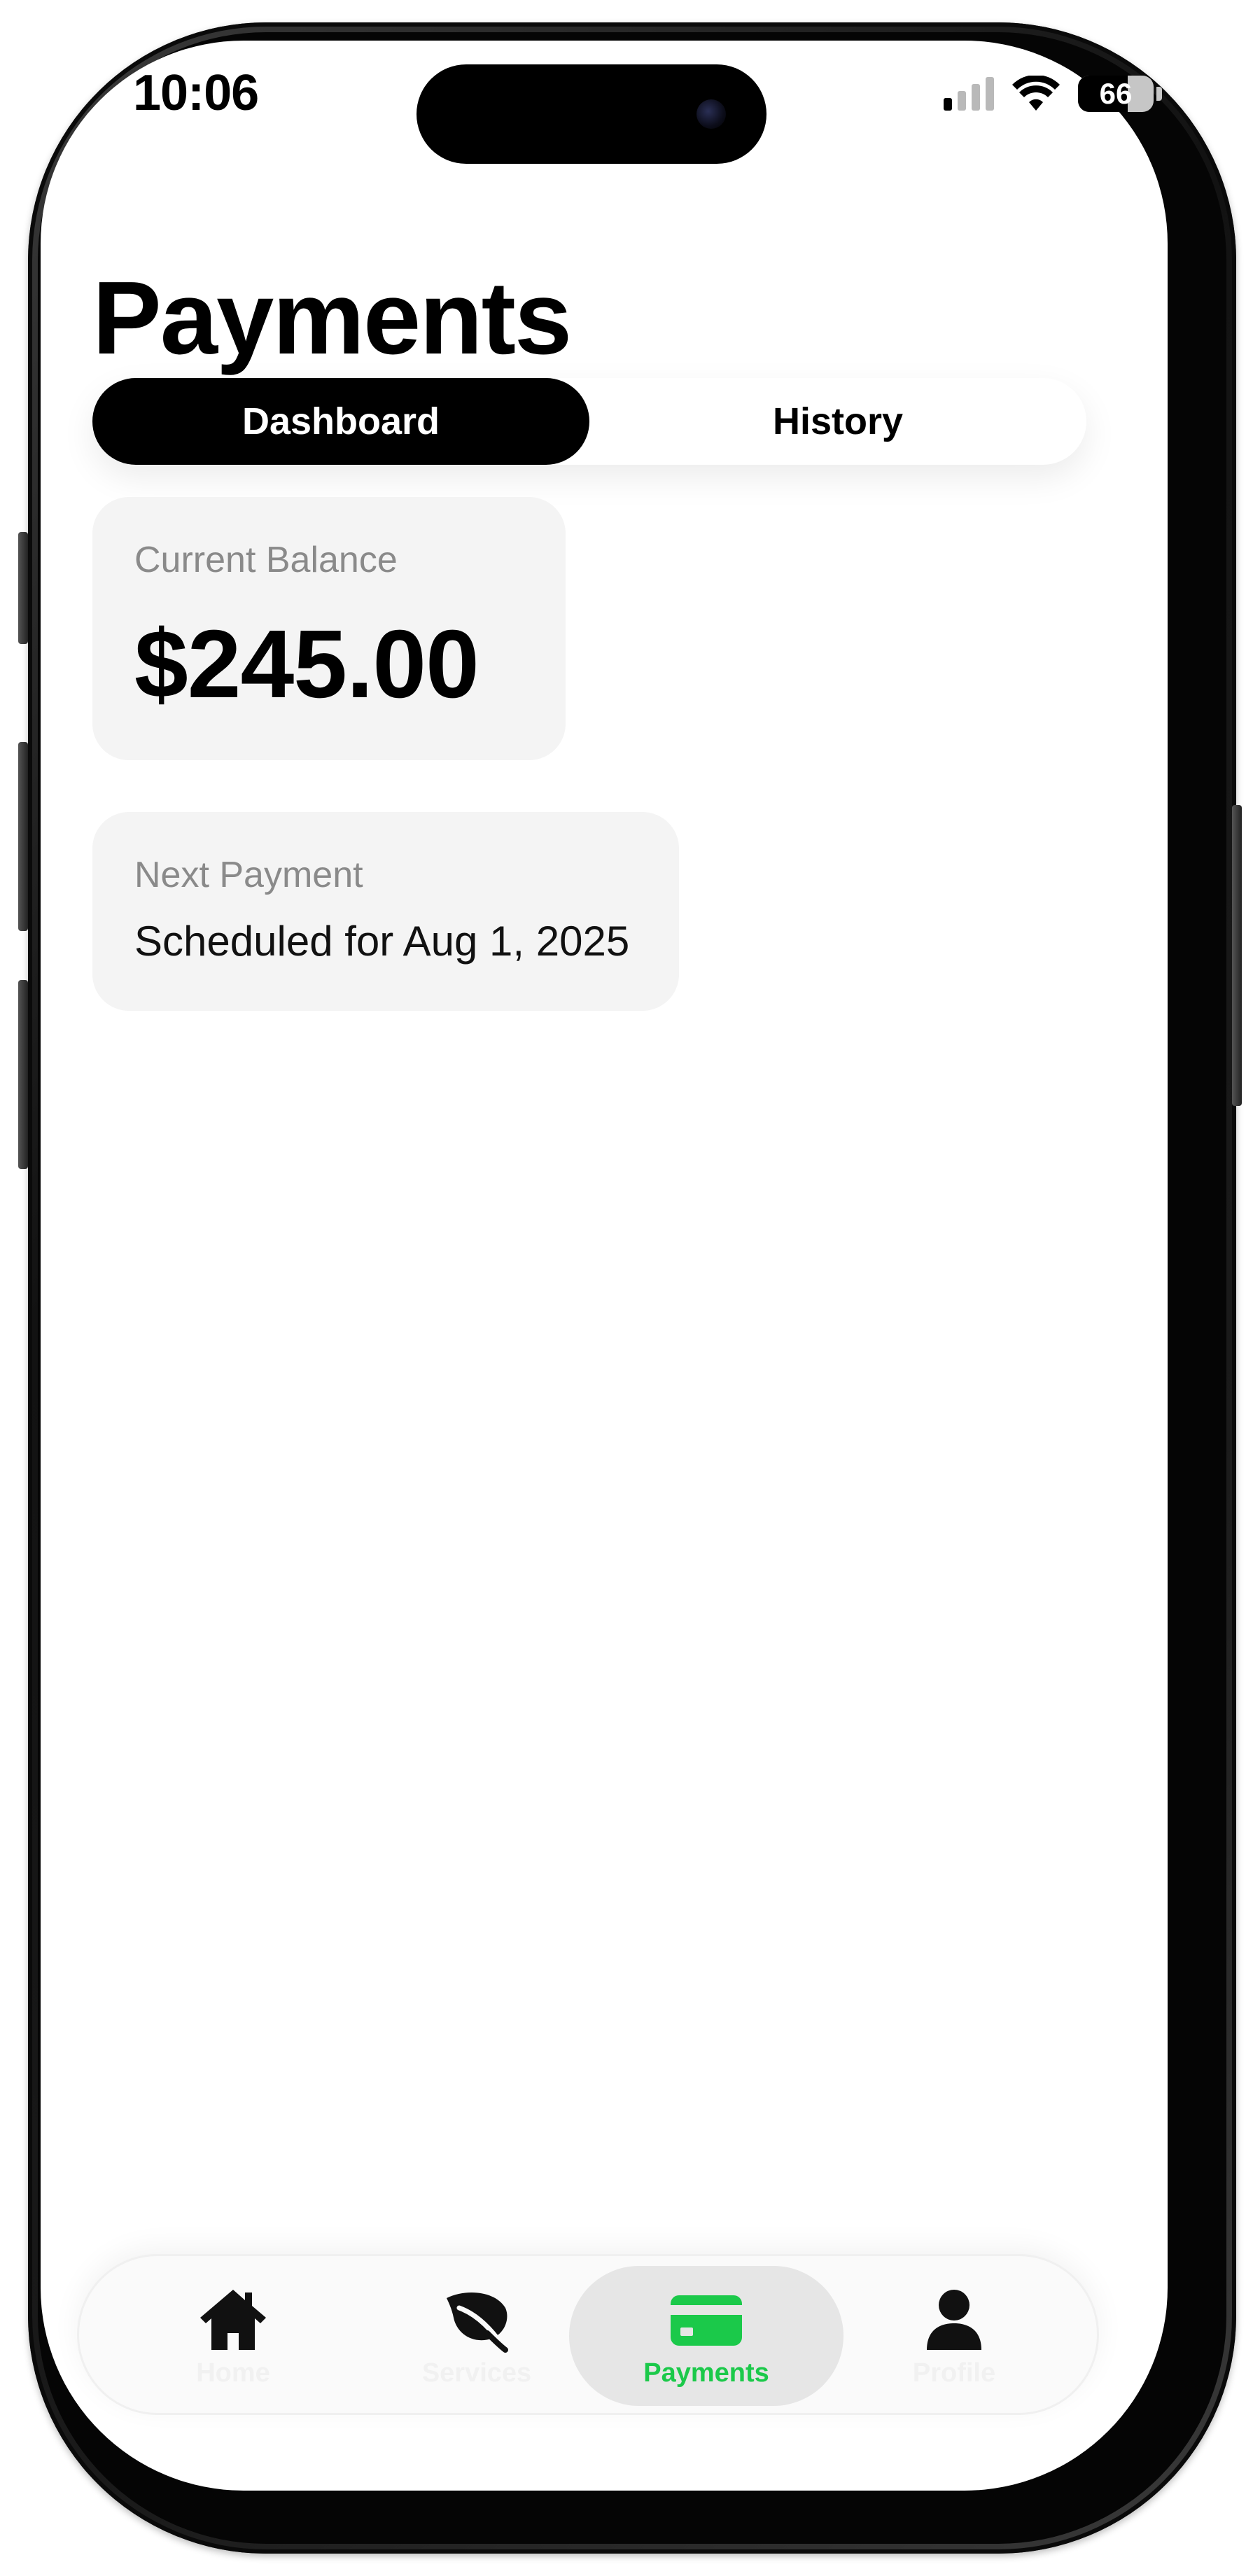 Image resolution: width=1260 pixels, height=2576 pixels. What do you see at coordinates (837, 421) in the screenshot?
I see `segment-history: History` at bounding box center [837, 421].